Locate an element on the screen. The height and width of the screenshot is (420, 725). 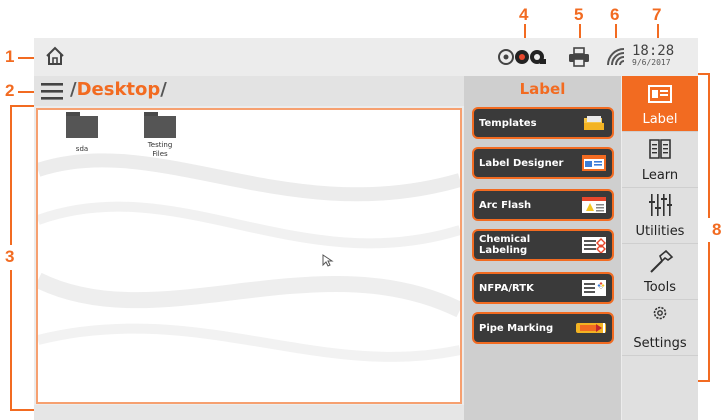
pipe-marking-button-label: Pipe Marking is located at coordinates (516, 328).